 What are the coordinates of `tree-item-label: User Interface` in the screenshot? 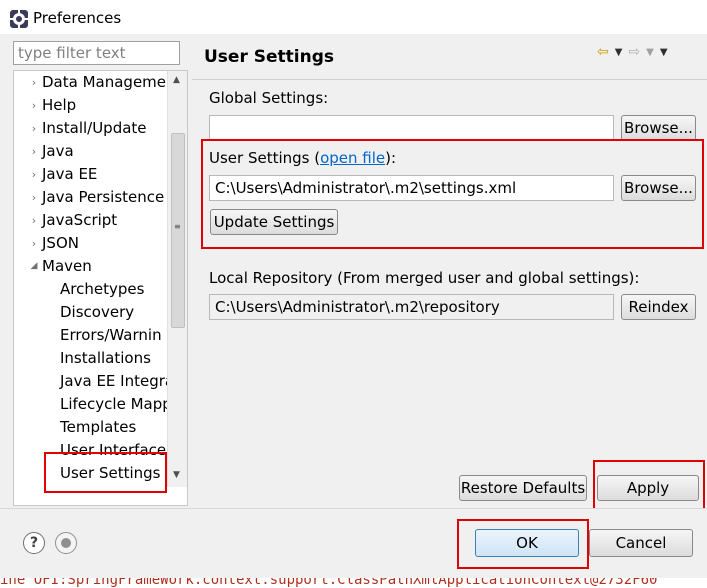 It's located at (113, 450).